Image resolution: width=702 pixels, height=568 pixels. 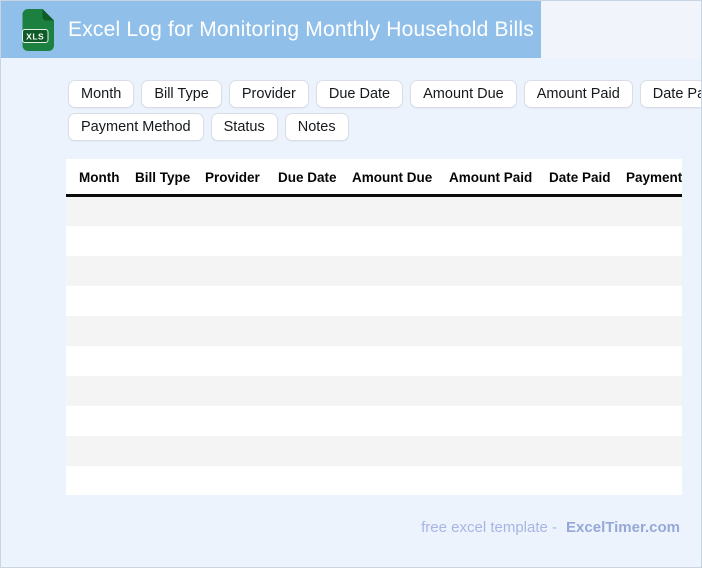 What do you see at coordinates (670, 94) in the screenshot?
I see `chip-date-paid: Date Paid` at bounding box center [670, 94].